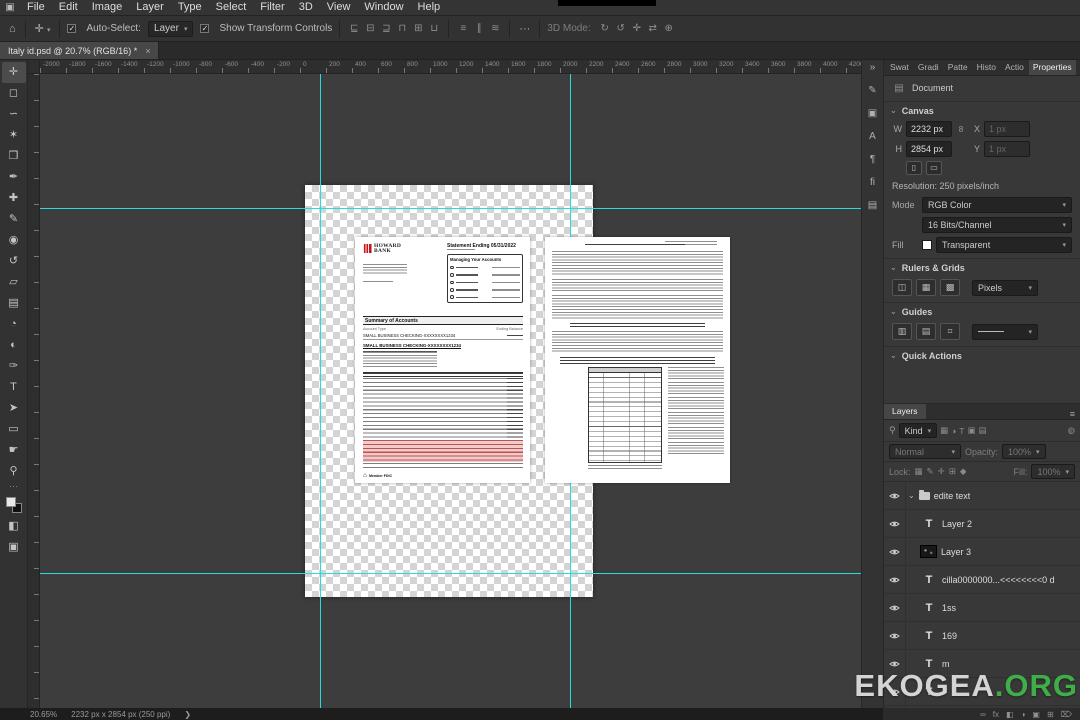 The image size is (1080, 720). Describe the element at coordinates (982, 311) in the screenshot. I see `guides-section-header: ⌄ Guides` at that location.